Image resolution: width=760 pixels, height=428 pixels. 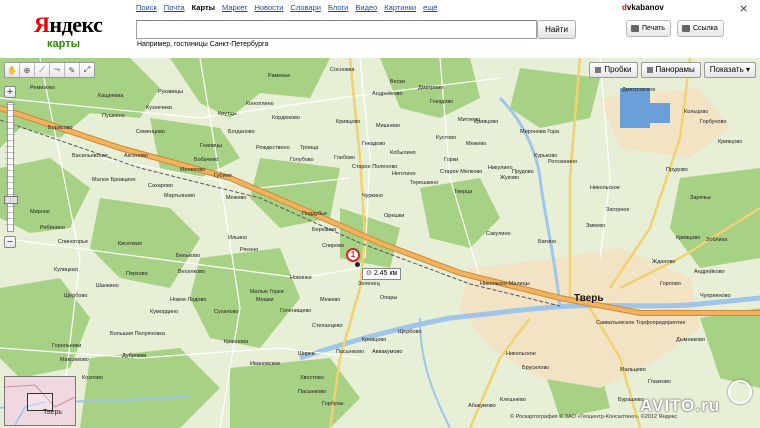 What do you see at coordinates (188, 256) in the screenshot?
I see `place-label: Бельково` at bounding box center [188, 256].